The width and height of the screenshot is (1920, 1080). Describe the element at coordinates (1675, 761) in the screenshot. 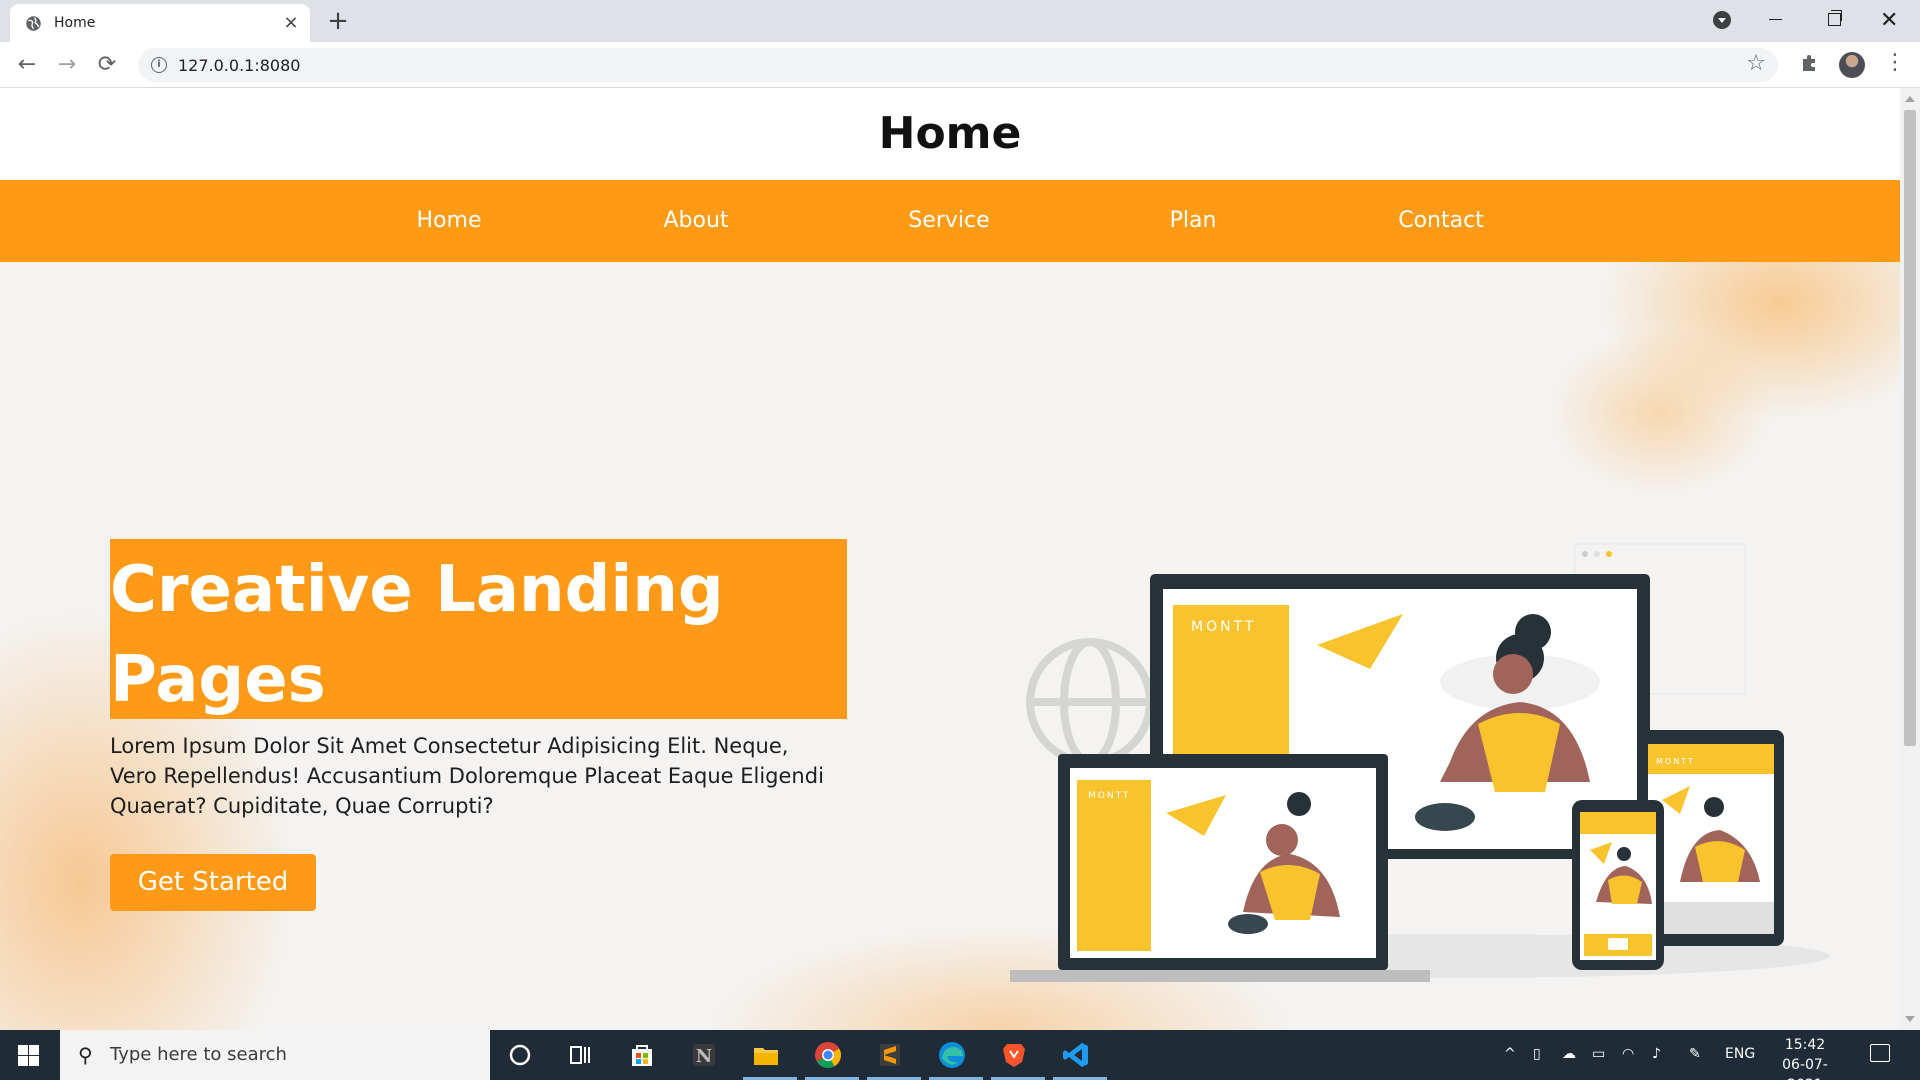

I see `tablet-brand: MONTT` at that location.